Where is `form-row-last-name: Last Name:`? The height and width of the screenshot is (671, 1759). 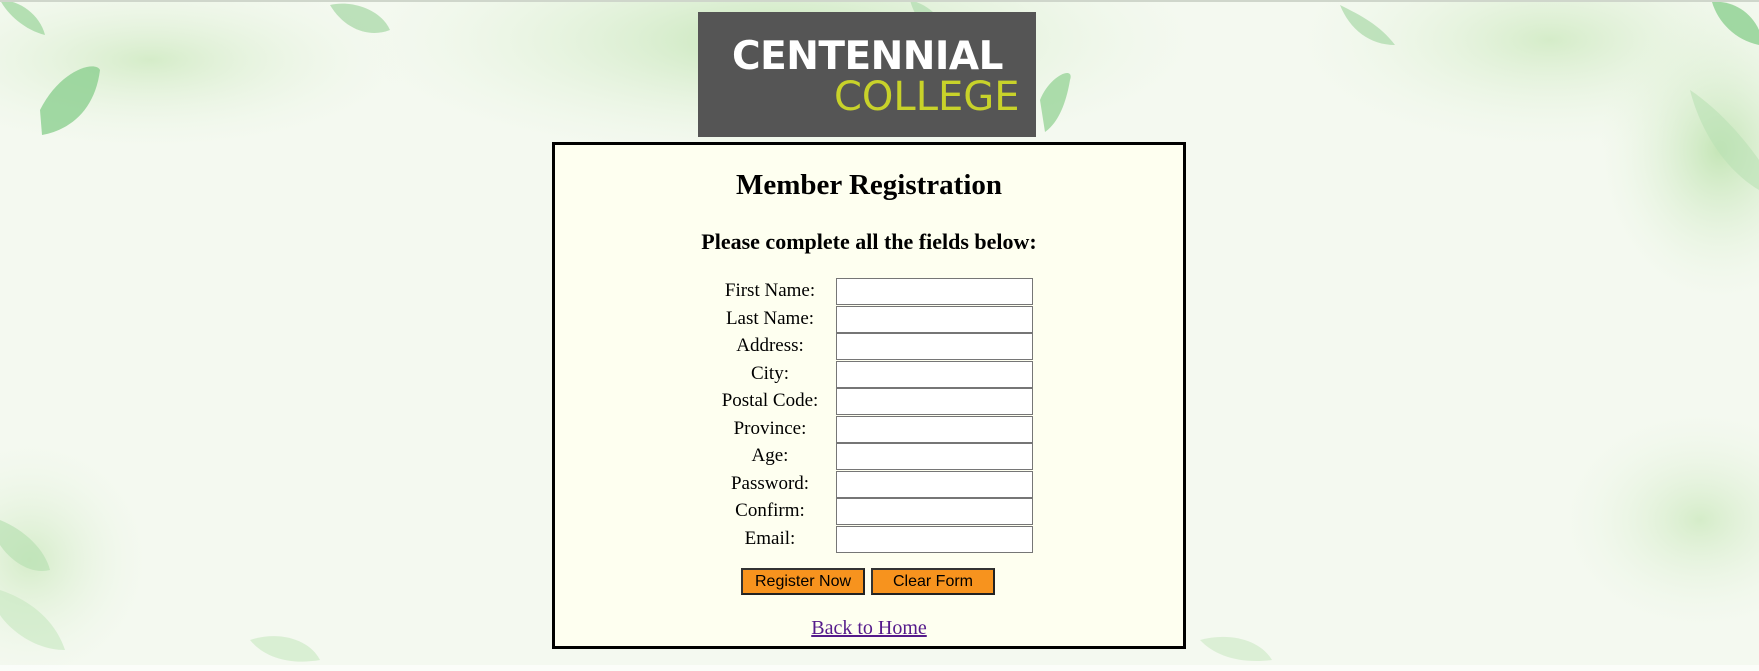 form-row-last-name: Last Name: is located at coordinates (869, 319).